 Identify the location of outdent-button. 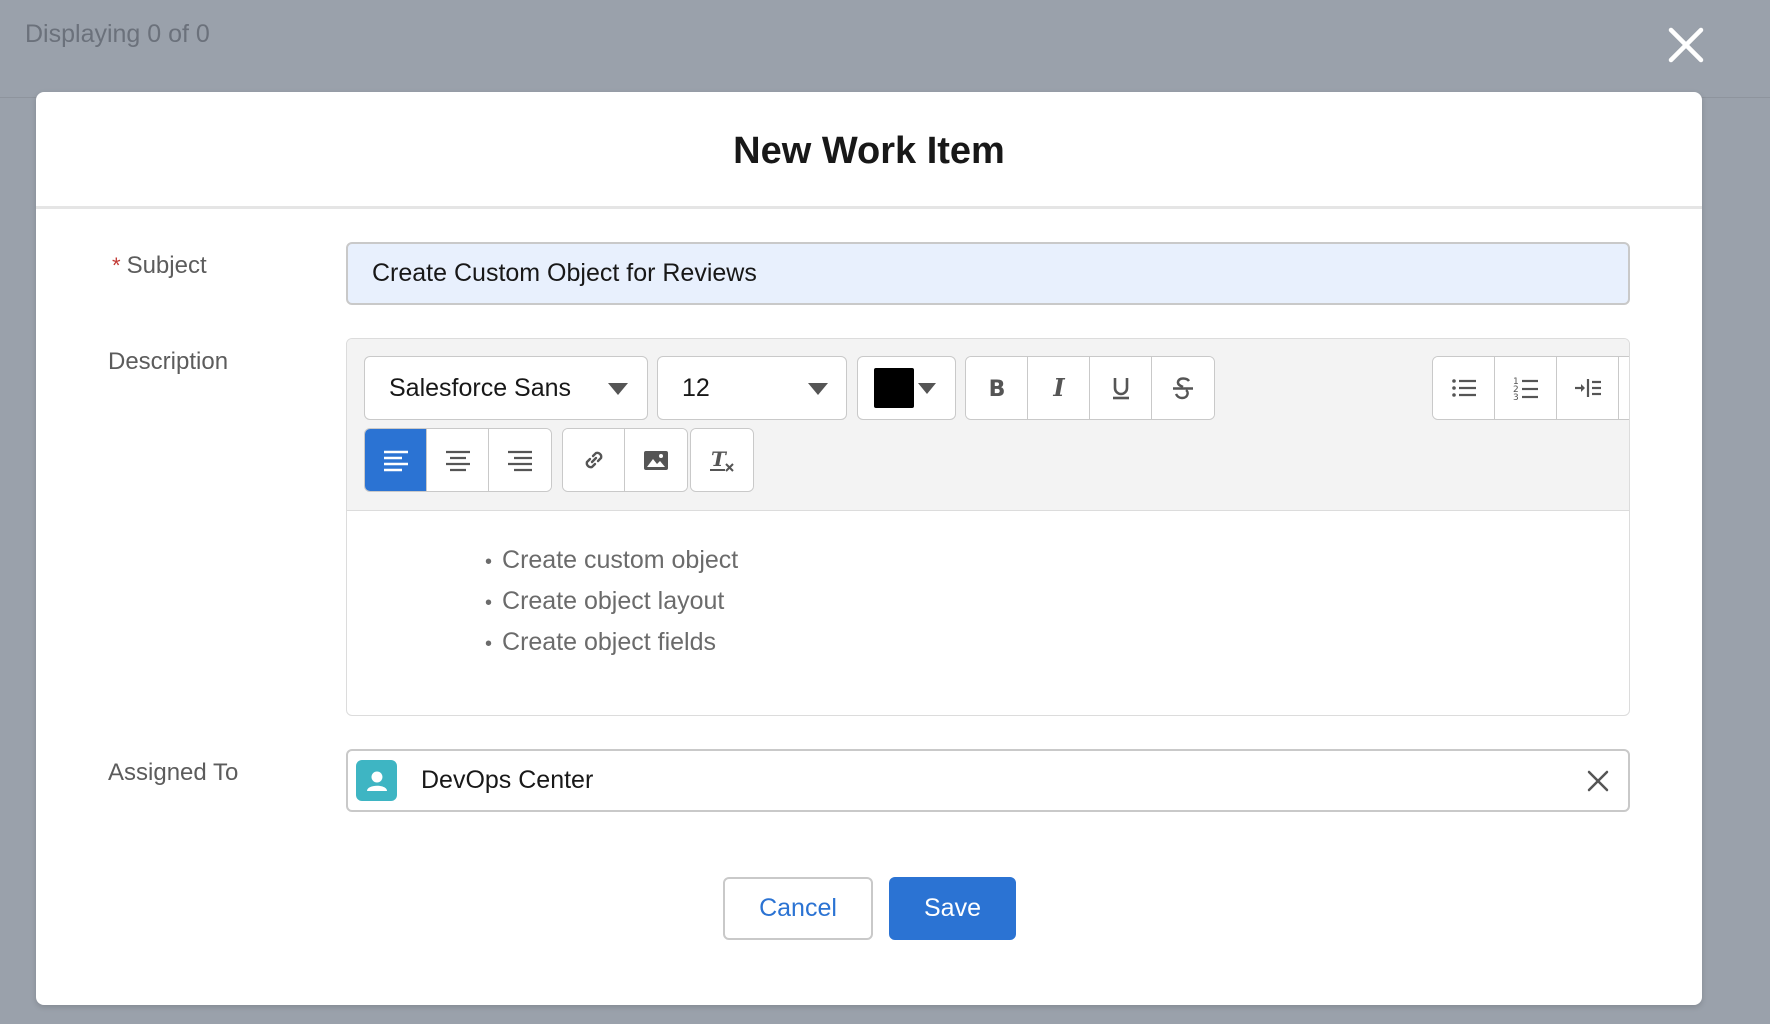
(1624, 388).